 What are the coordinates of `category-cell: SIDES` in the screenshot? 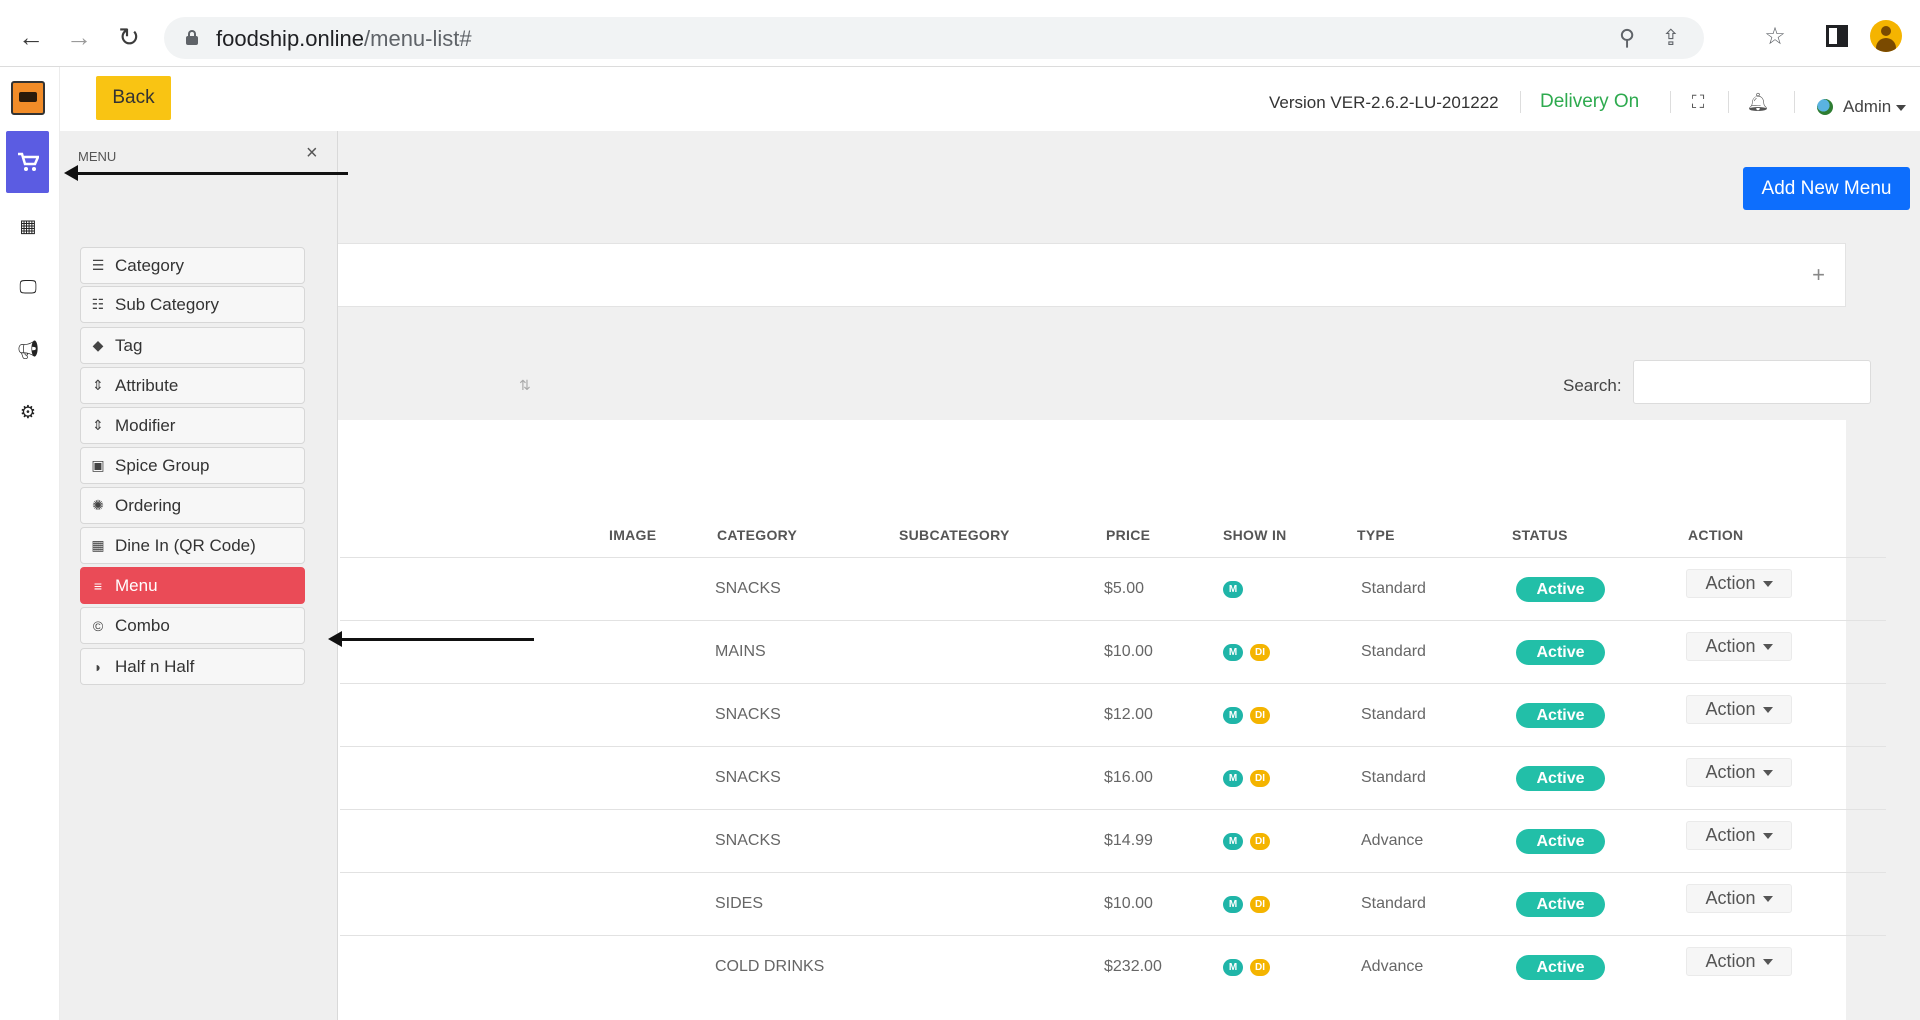 It's located at (739, 903).